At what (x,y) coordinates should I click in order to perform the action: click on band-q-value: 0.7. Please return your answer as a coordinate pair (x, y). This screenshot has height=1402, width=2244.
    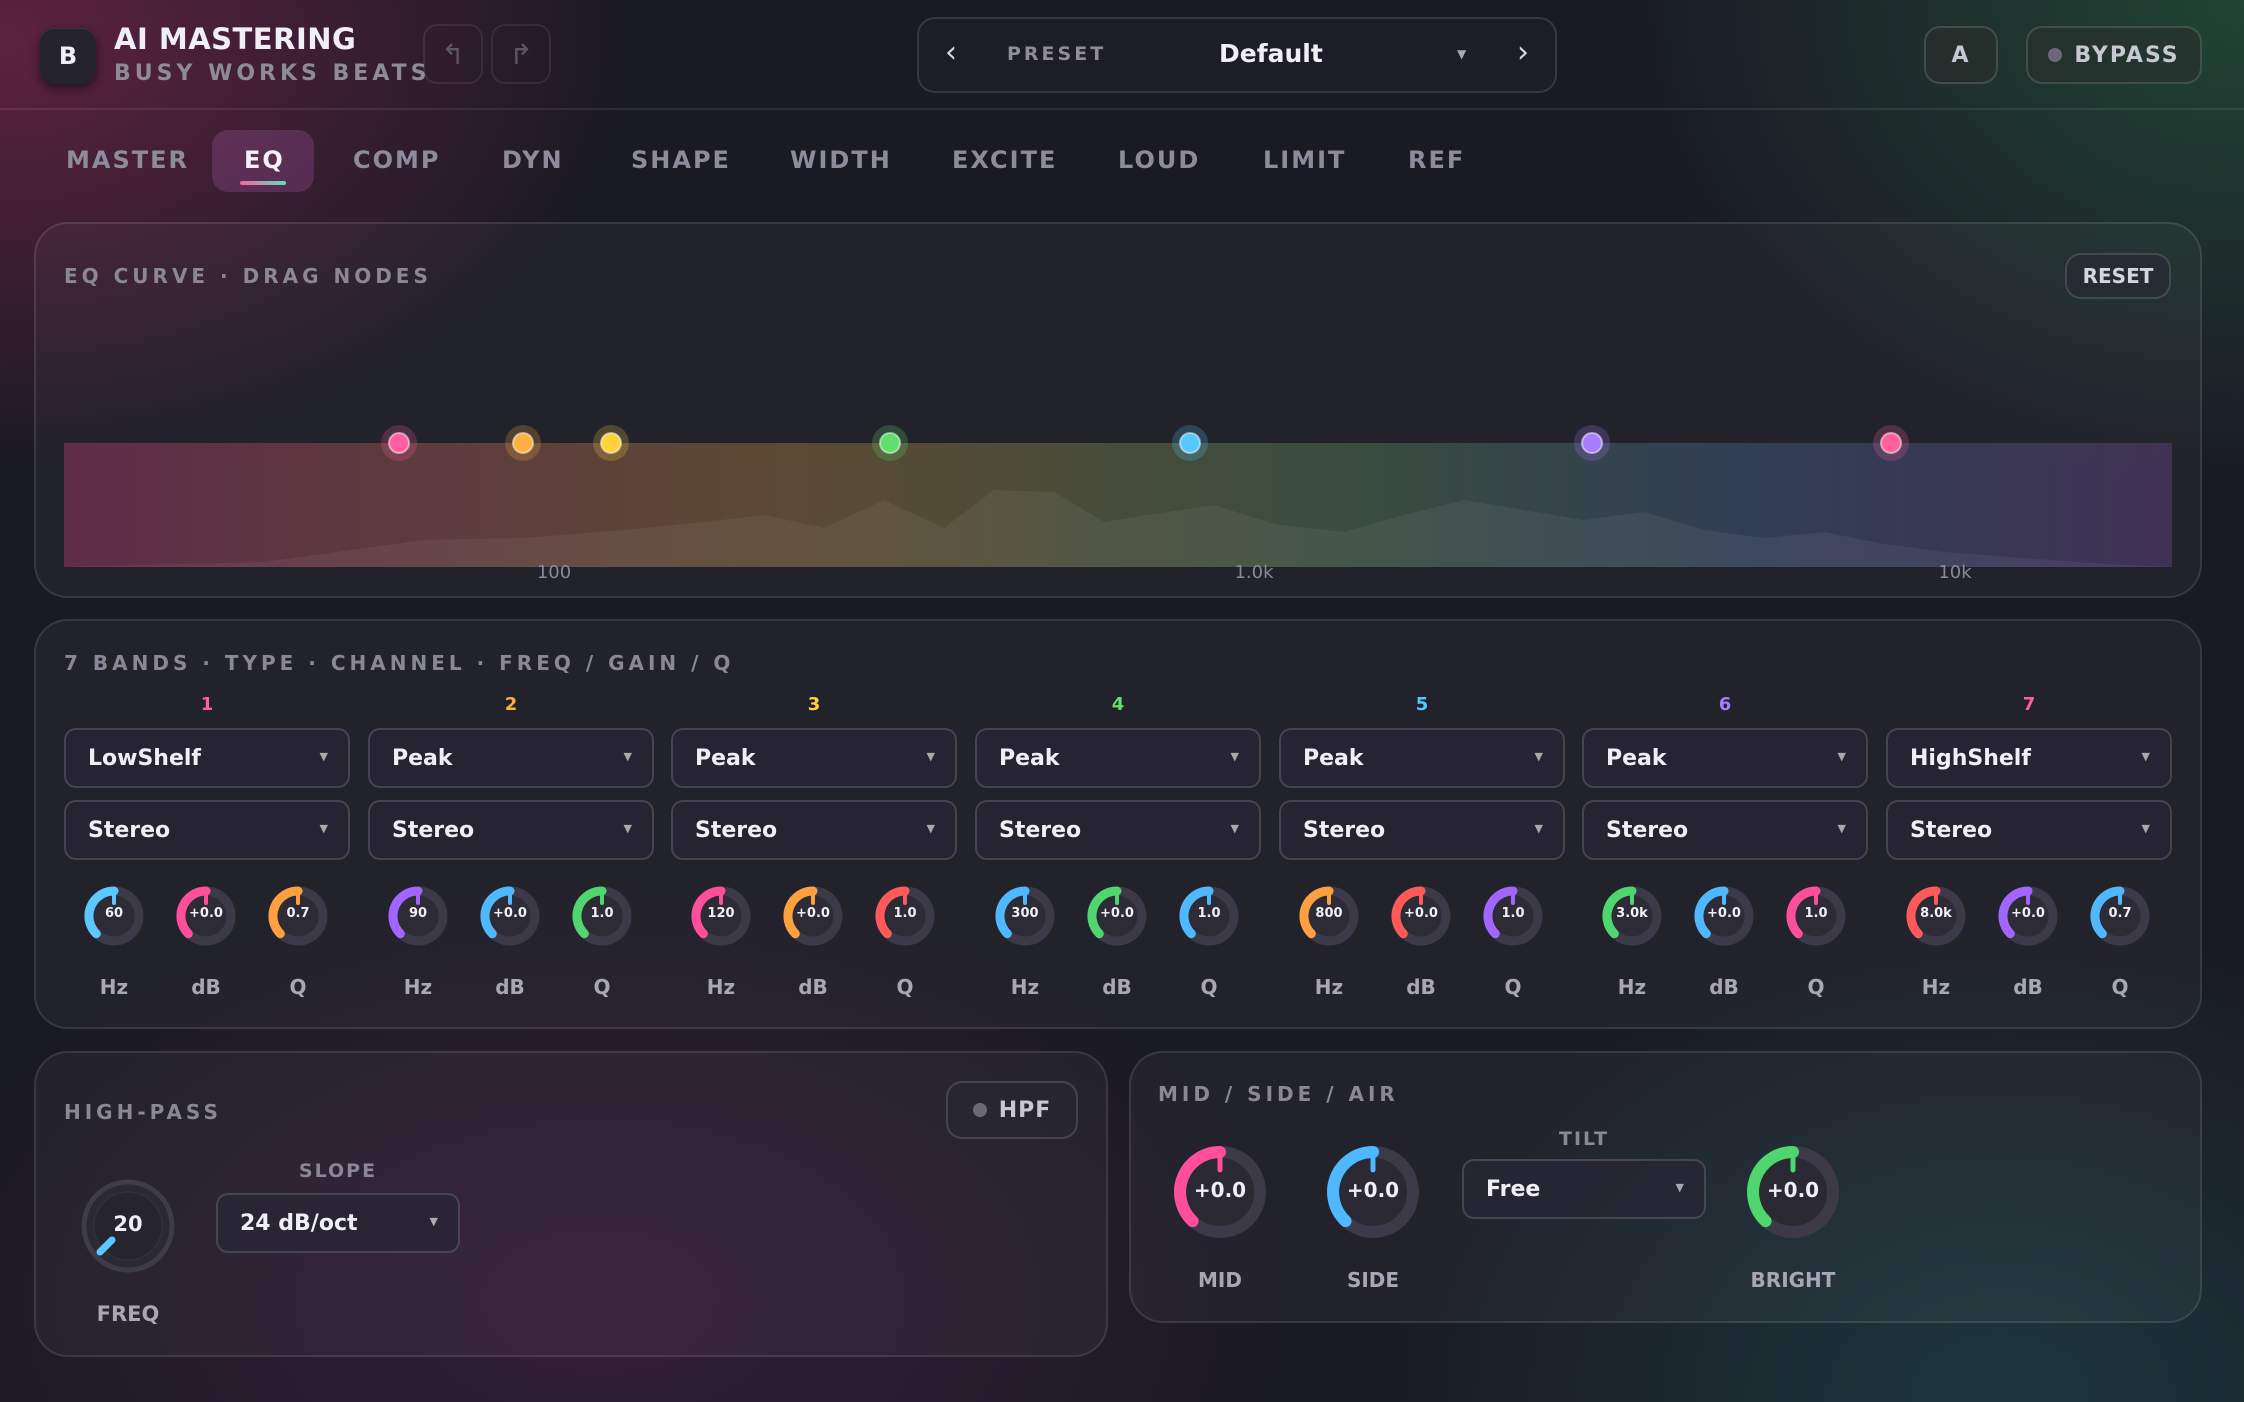
    Looking at the image, I should click on (2120, 913).